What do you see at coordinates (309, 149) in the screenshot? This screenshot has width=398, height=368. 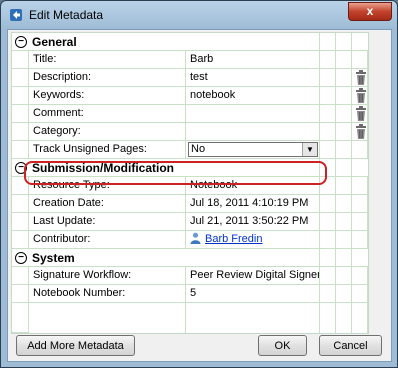 I see `chevron-down-icon: ▼` at bounding box center [309, 149].